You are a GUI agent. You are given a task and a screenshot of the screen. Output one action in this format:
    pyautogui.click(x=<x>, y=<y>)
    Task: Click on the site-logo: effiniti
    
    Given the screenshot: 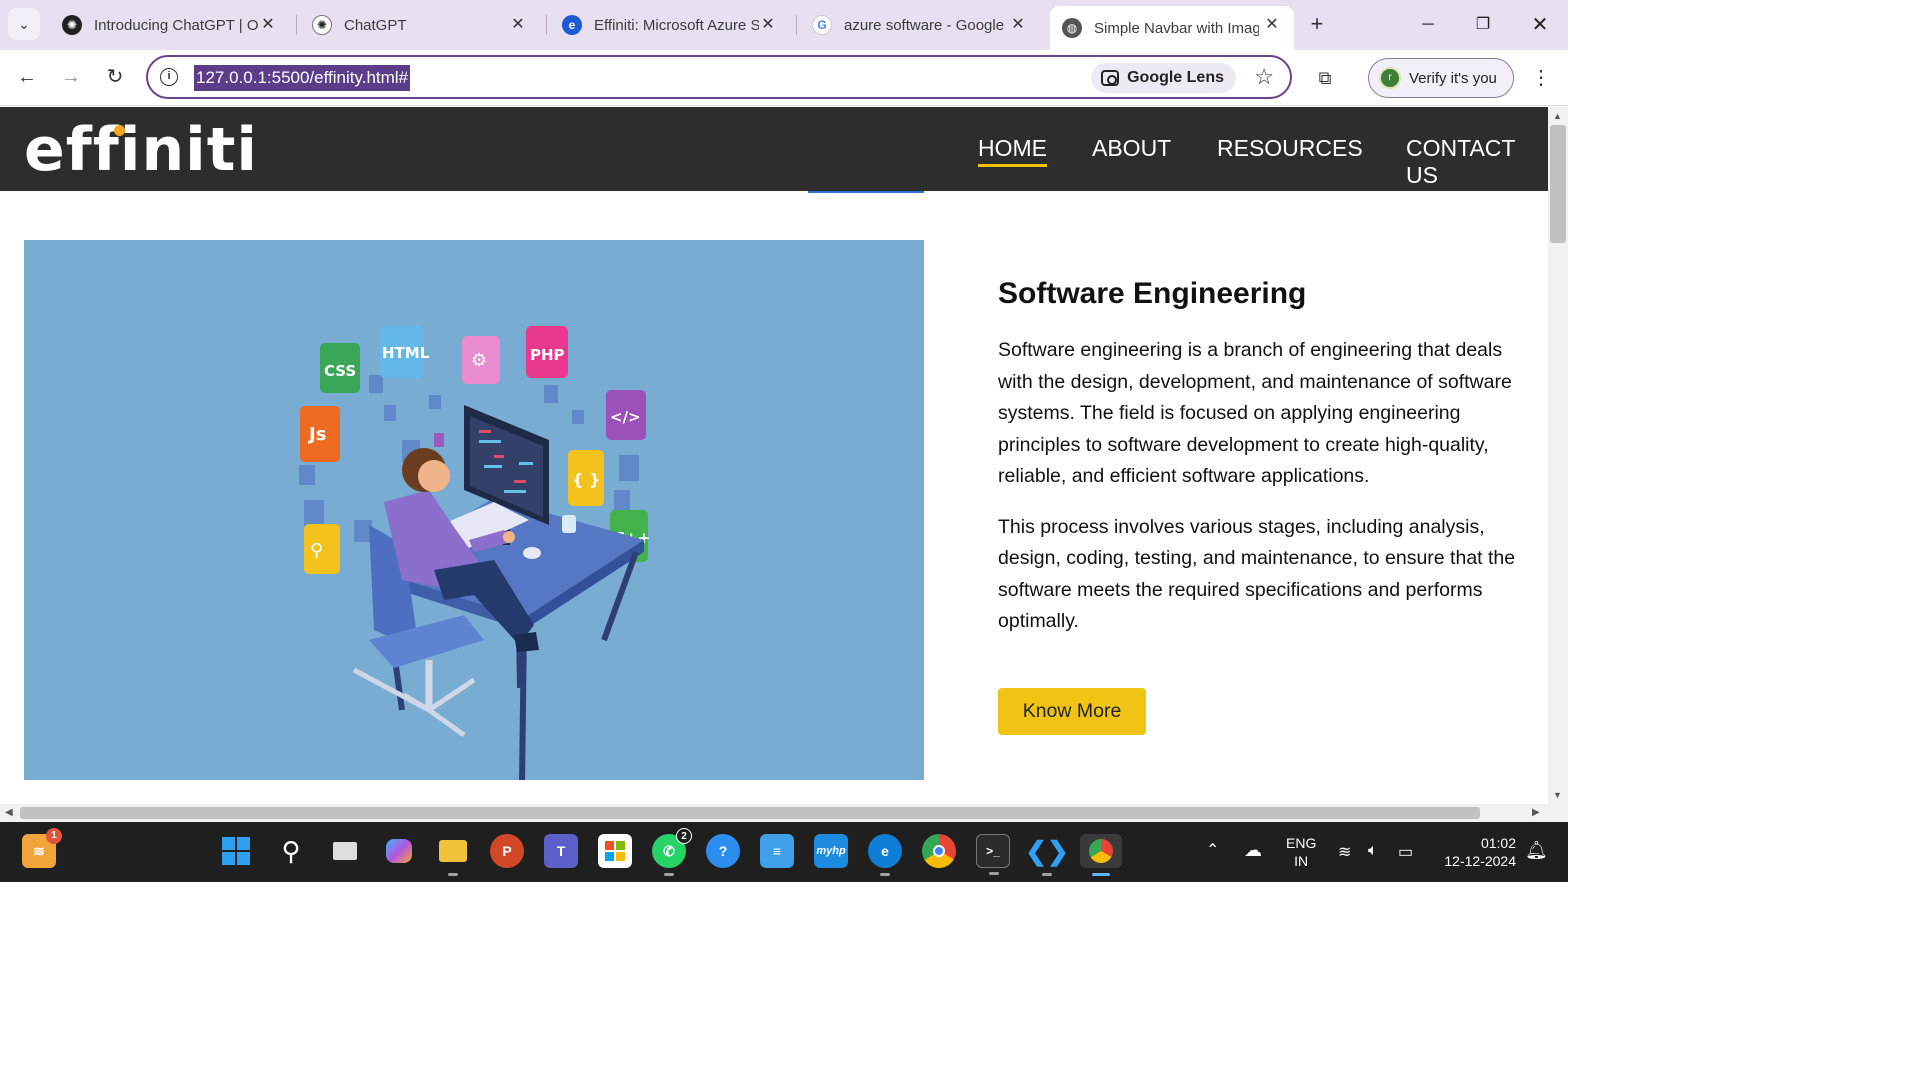 What is the action you would take?
    pyautogui.click(x=141, y=150)
    